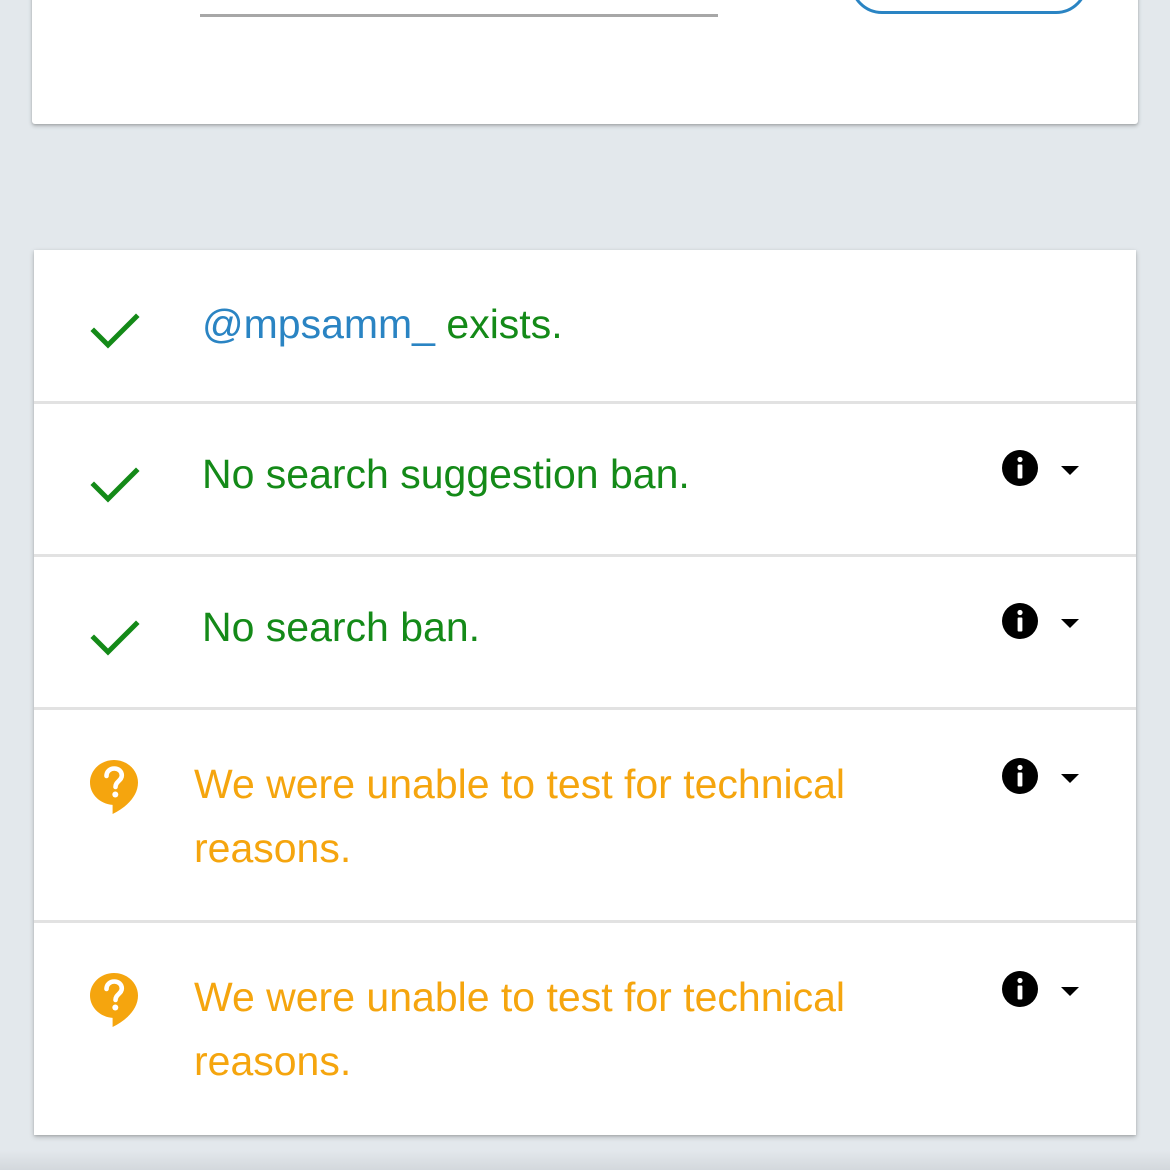 This screenshot has height=1170, width=1170. What do you see at coordinates (969, 7) in the screenshot?
I see `check-button` at bounding box center [969, 7].